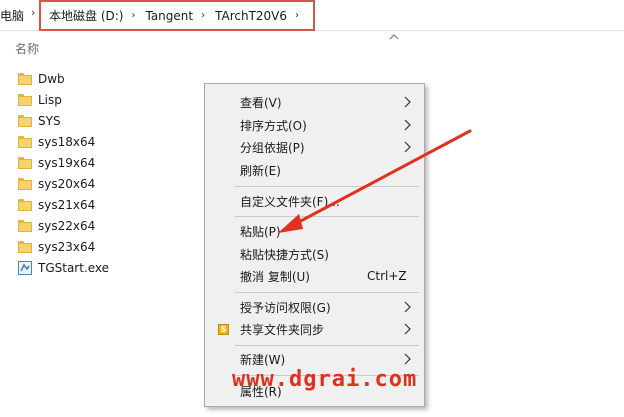  What do you see at coordinates (314, 170) in the screenshot?
I see `menu-item-refresh: 刷新(E)` at bounding box center [314, 170].